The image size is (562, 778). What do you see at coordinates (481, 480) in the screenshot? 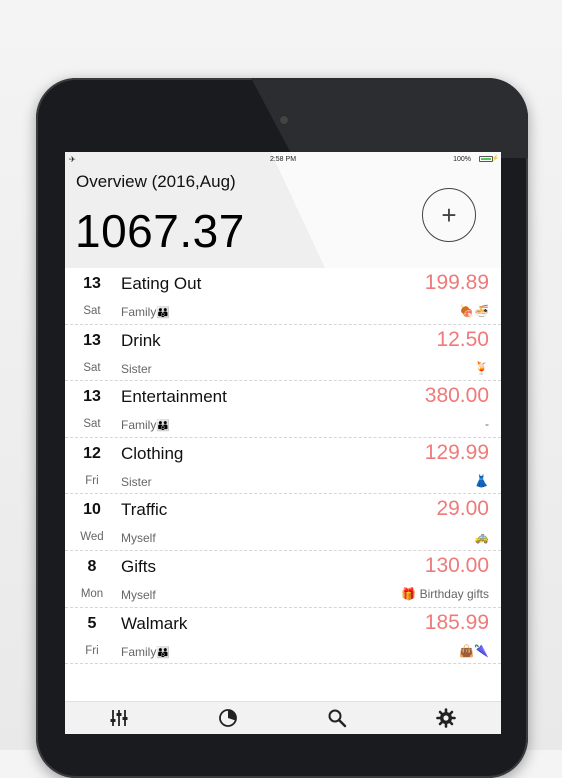
I see `entry-note: 👗` at bounding box center [481, 480].